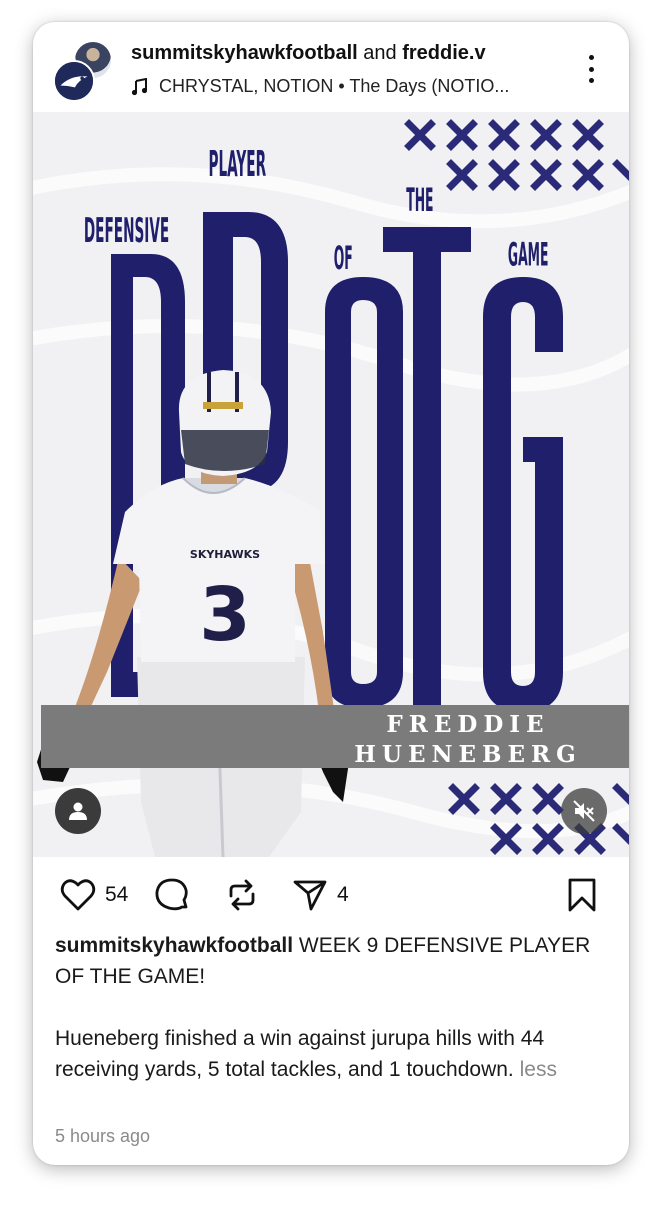 This screenshot has height=1205, width=661. I want to click on repost-icon, so click(242, 895).